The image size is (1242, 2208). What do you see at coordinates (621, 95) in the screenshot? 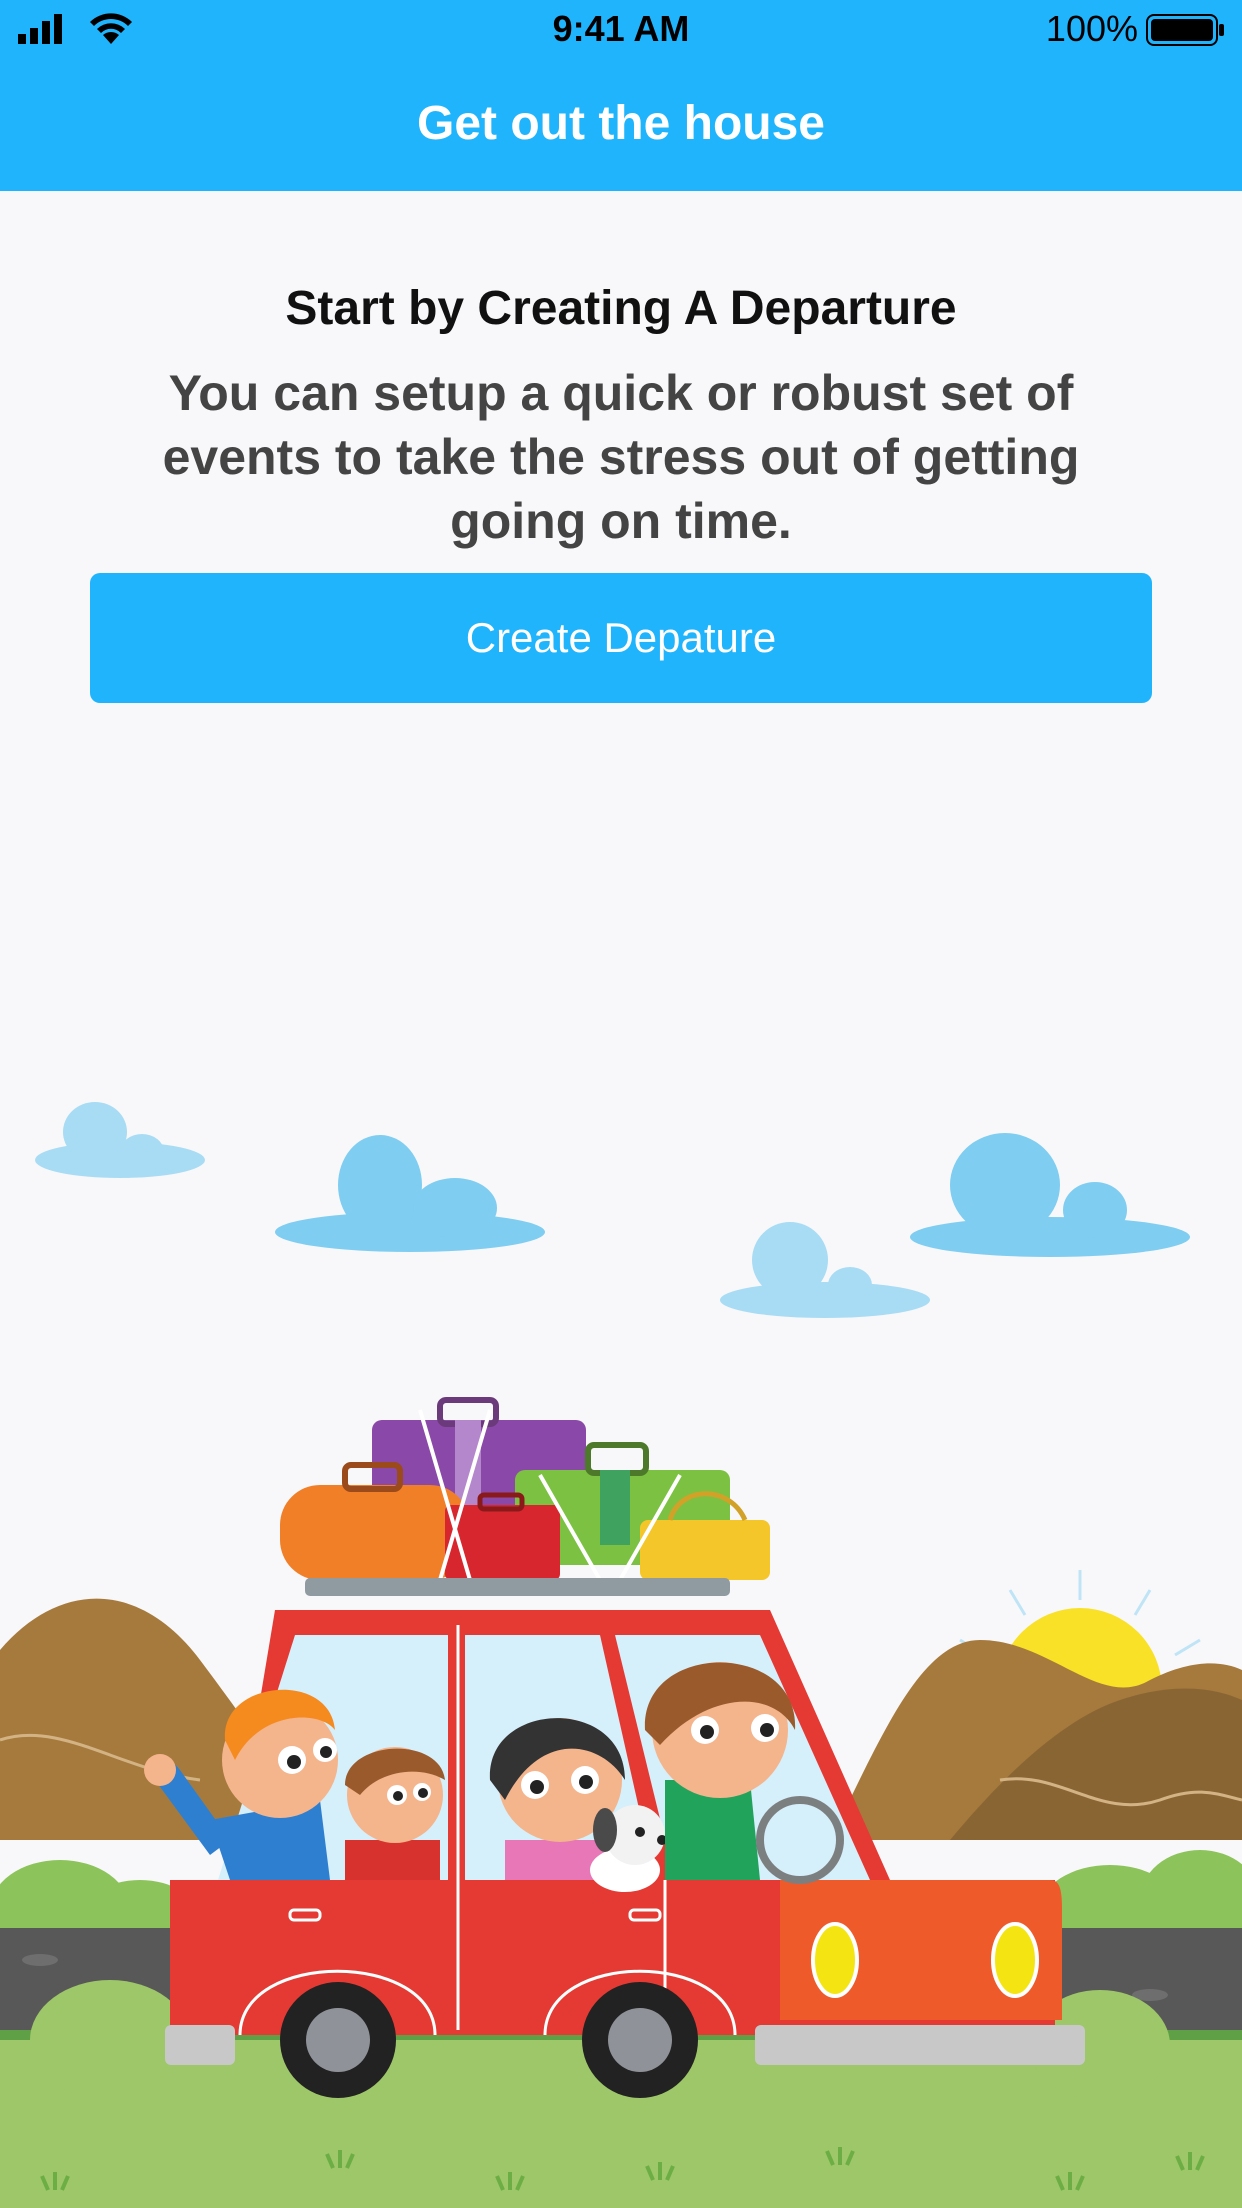
I see `header-bar: 9:41 AM 100% Get out the house` at bounding box center [621, 95].